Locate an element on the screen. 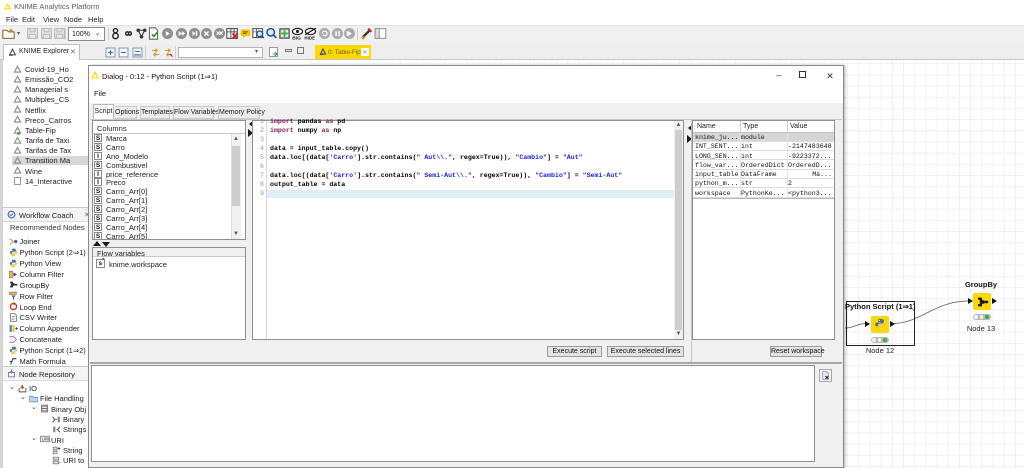 The height and width of the screenshot is (468, 1024). svg-text: URI is located at coordinates (46, 439).